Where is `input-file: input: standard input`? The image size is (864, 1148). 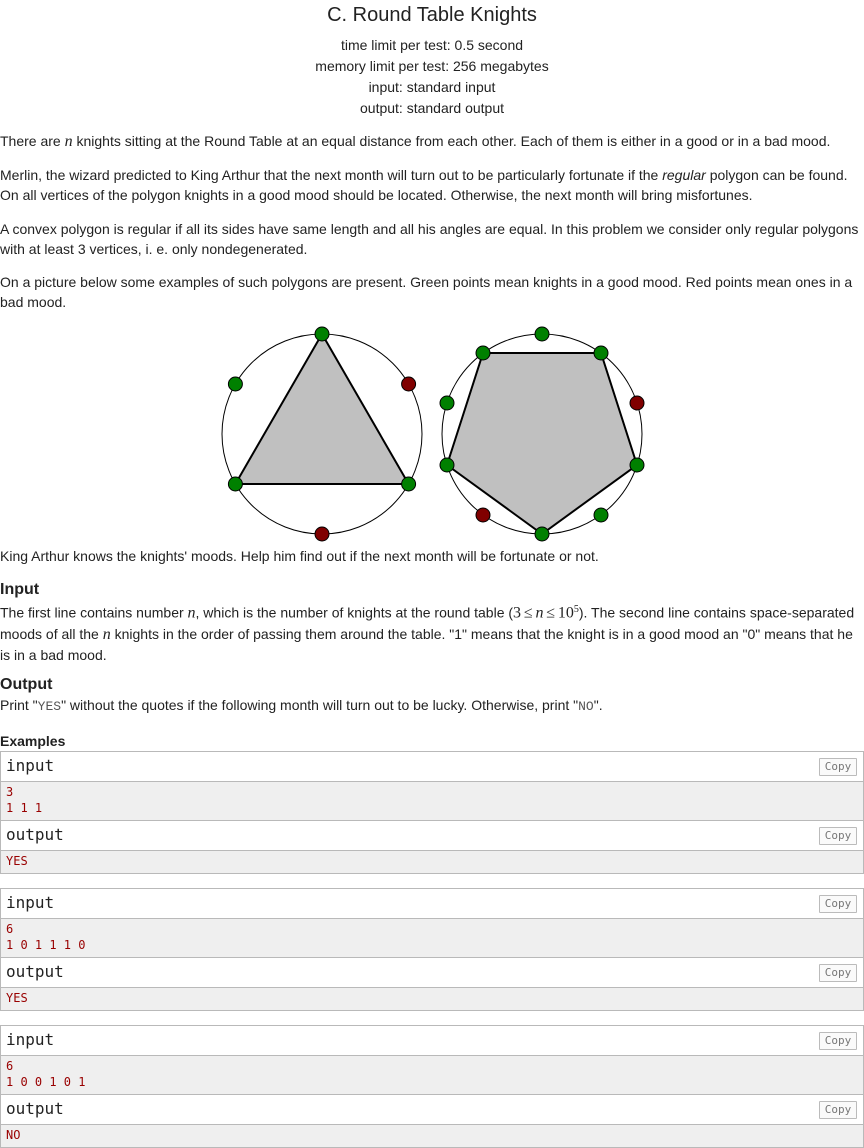
input-file: input: standard input is located at coordinates (432, 87).